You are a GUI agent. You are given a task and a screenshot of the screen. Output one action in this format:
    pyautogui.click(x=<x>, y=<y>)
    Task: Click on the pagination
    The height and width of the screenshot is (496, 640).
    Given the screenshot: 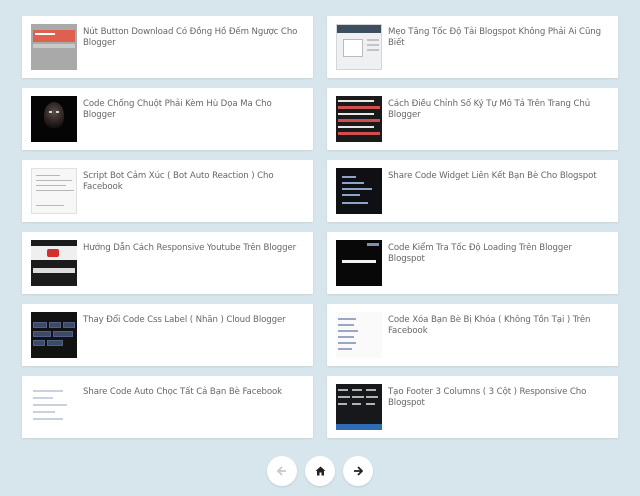 What is the action you would take?
    pyautogui.click(x=320, y=471)
    